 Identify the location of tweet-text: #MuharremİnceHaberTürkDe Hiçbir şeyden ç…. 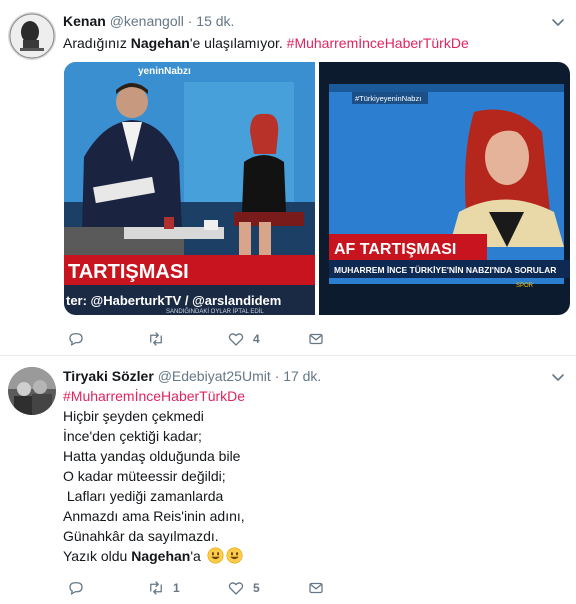
(154, 476).